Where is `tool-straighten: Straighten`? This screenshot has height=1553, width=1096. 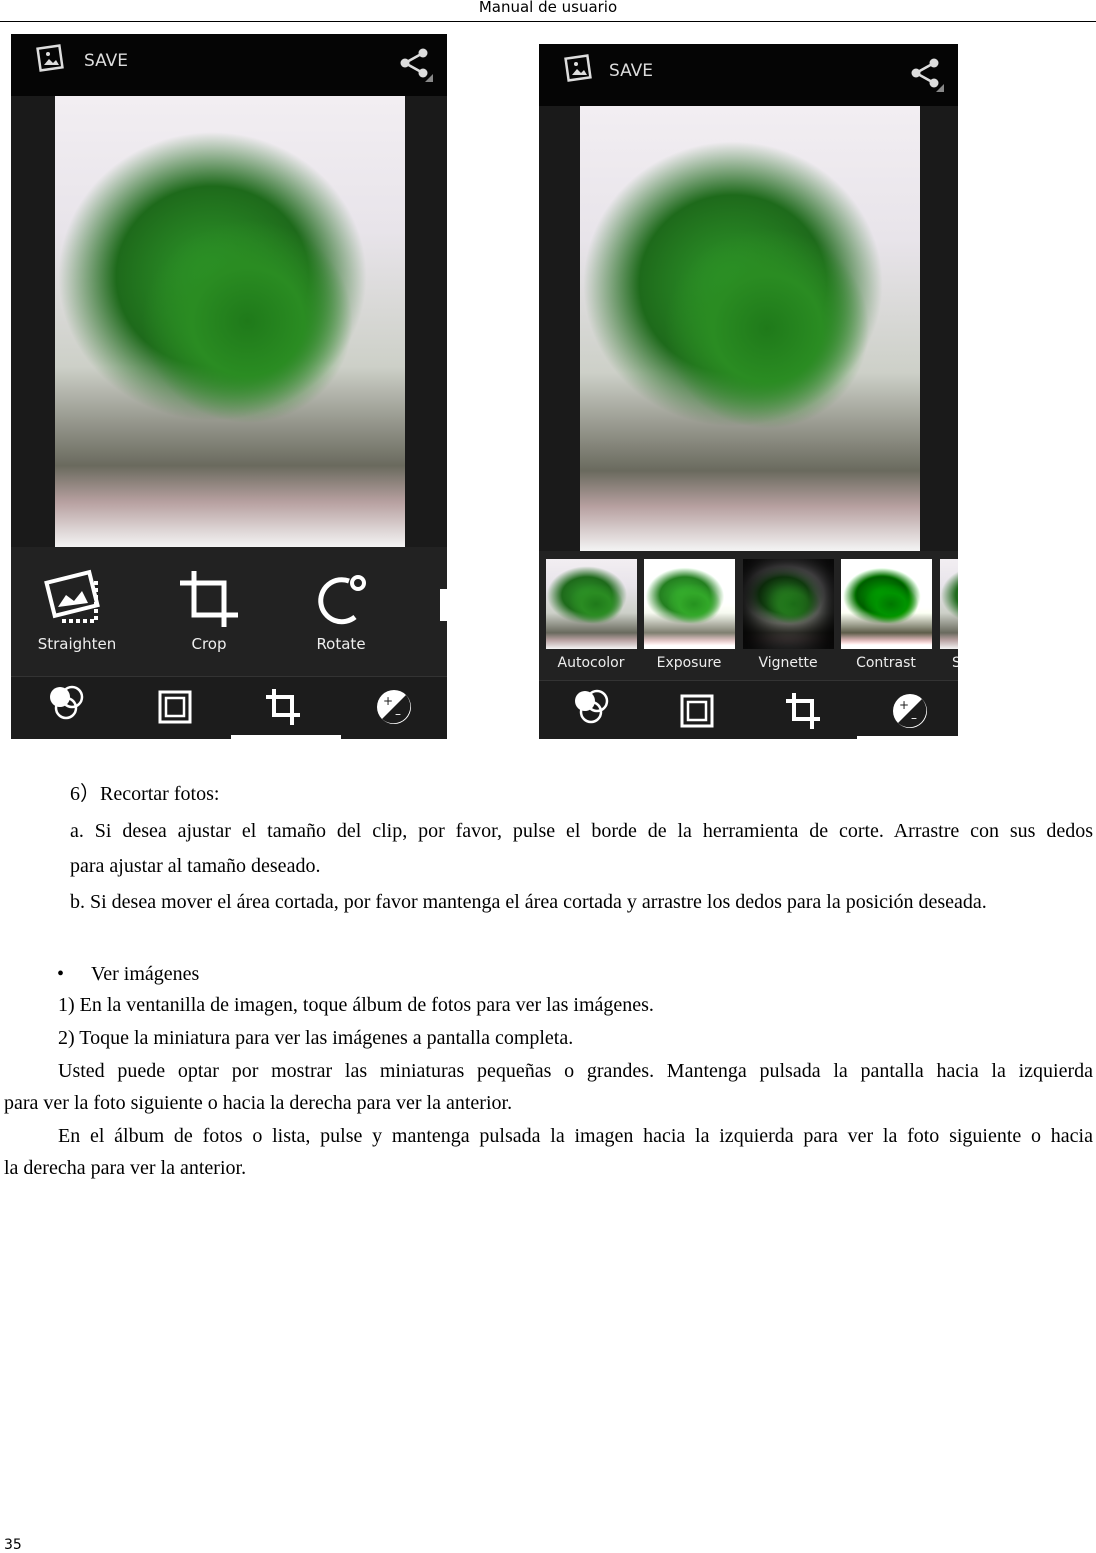
tool-straighten: Straighten is located at coordinates (77, 611).